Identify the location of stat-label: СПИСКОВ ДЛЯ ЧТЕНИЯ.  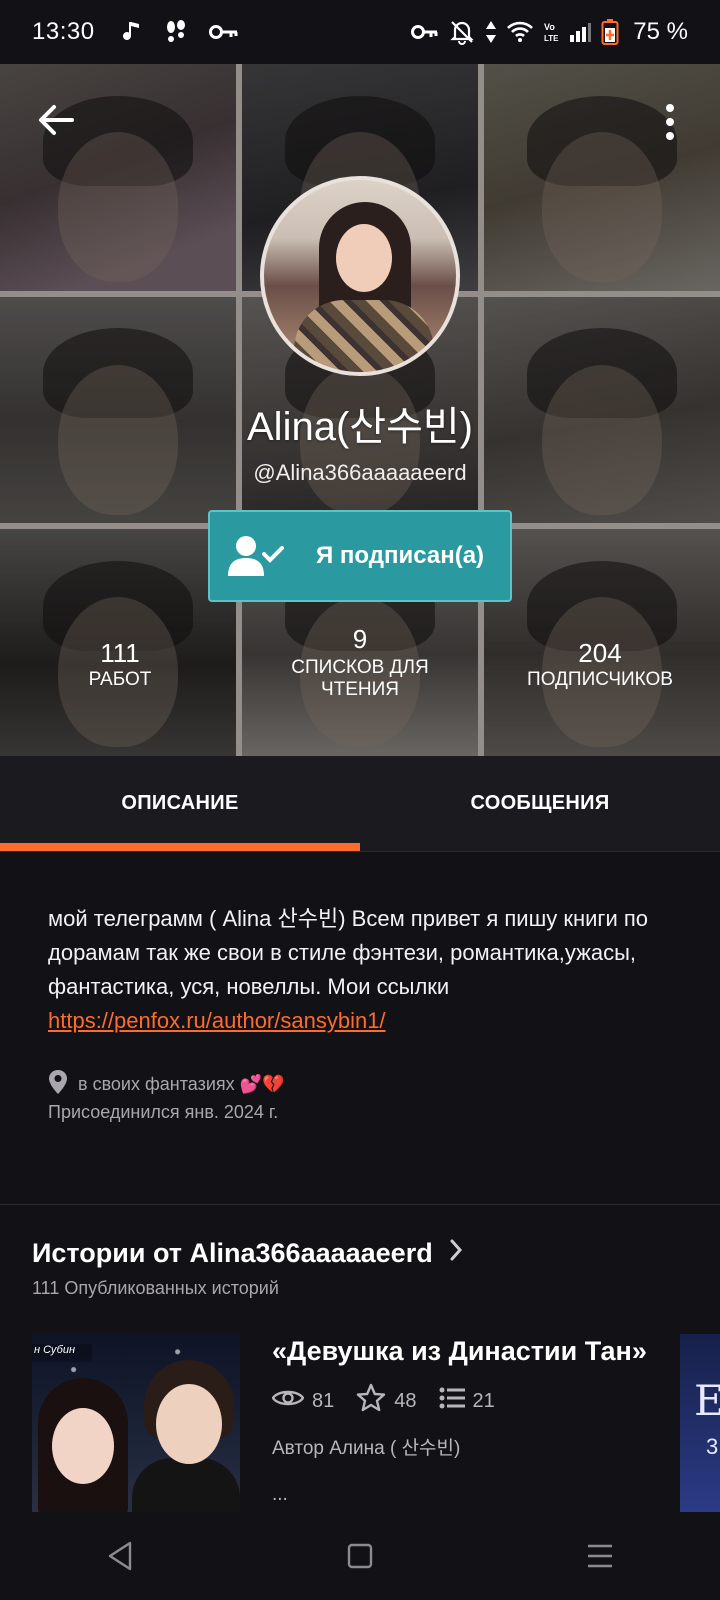
(360, 678).